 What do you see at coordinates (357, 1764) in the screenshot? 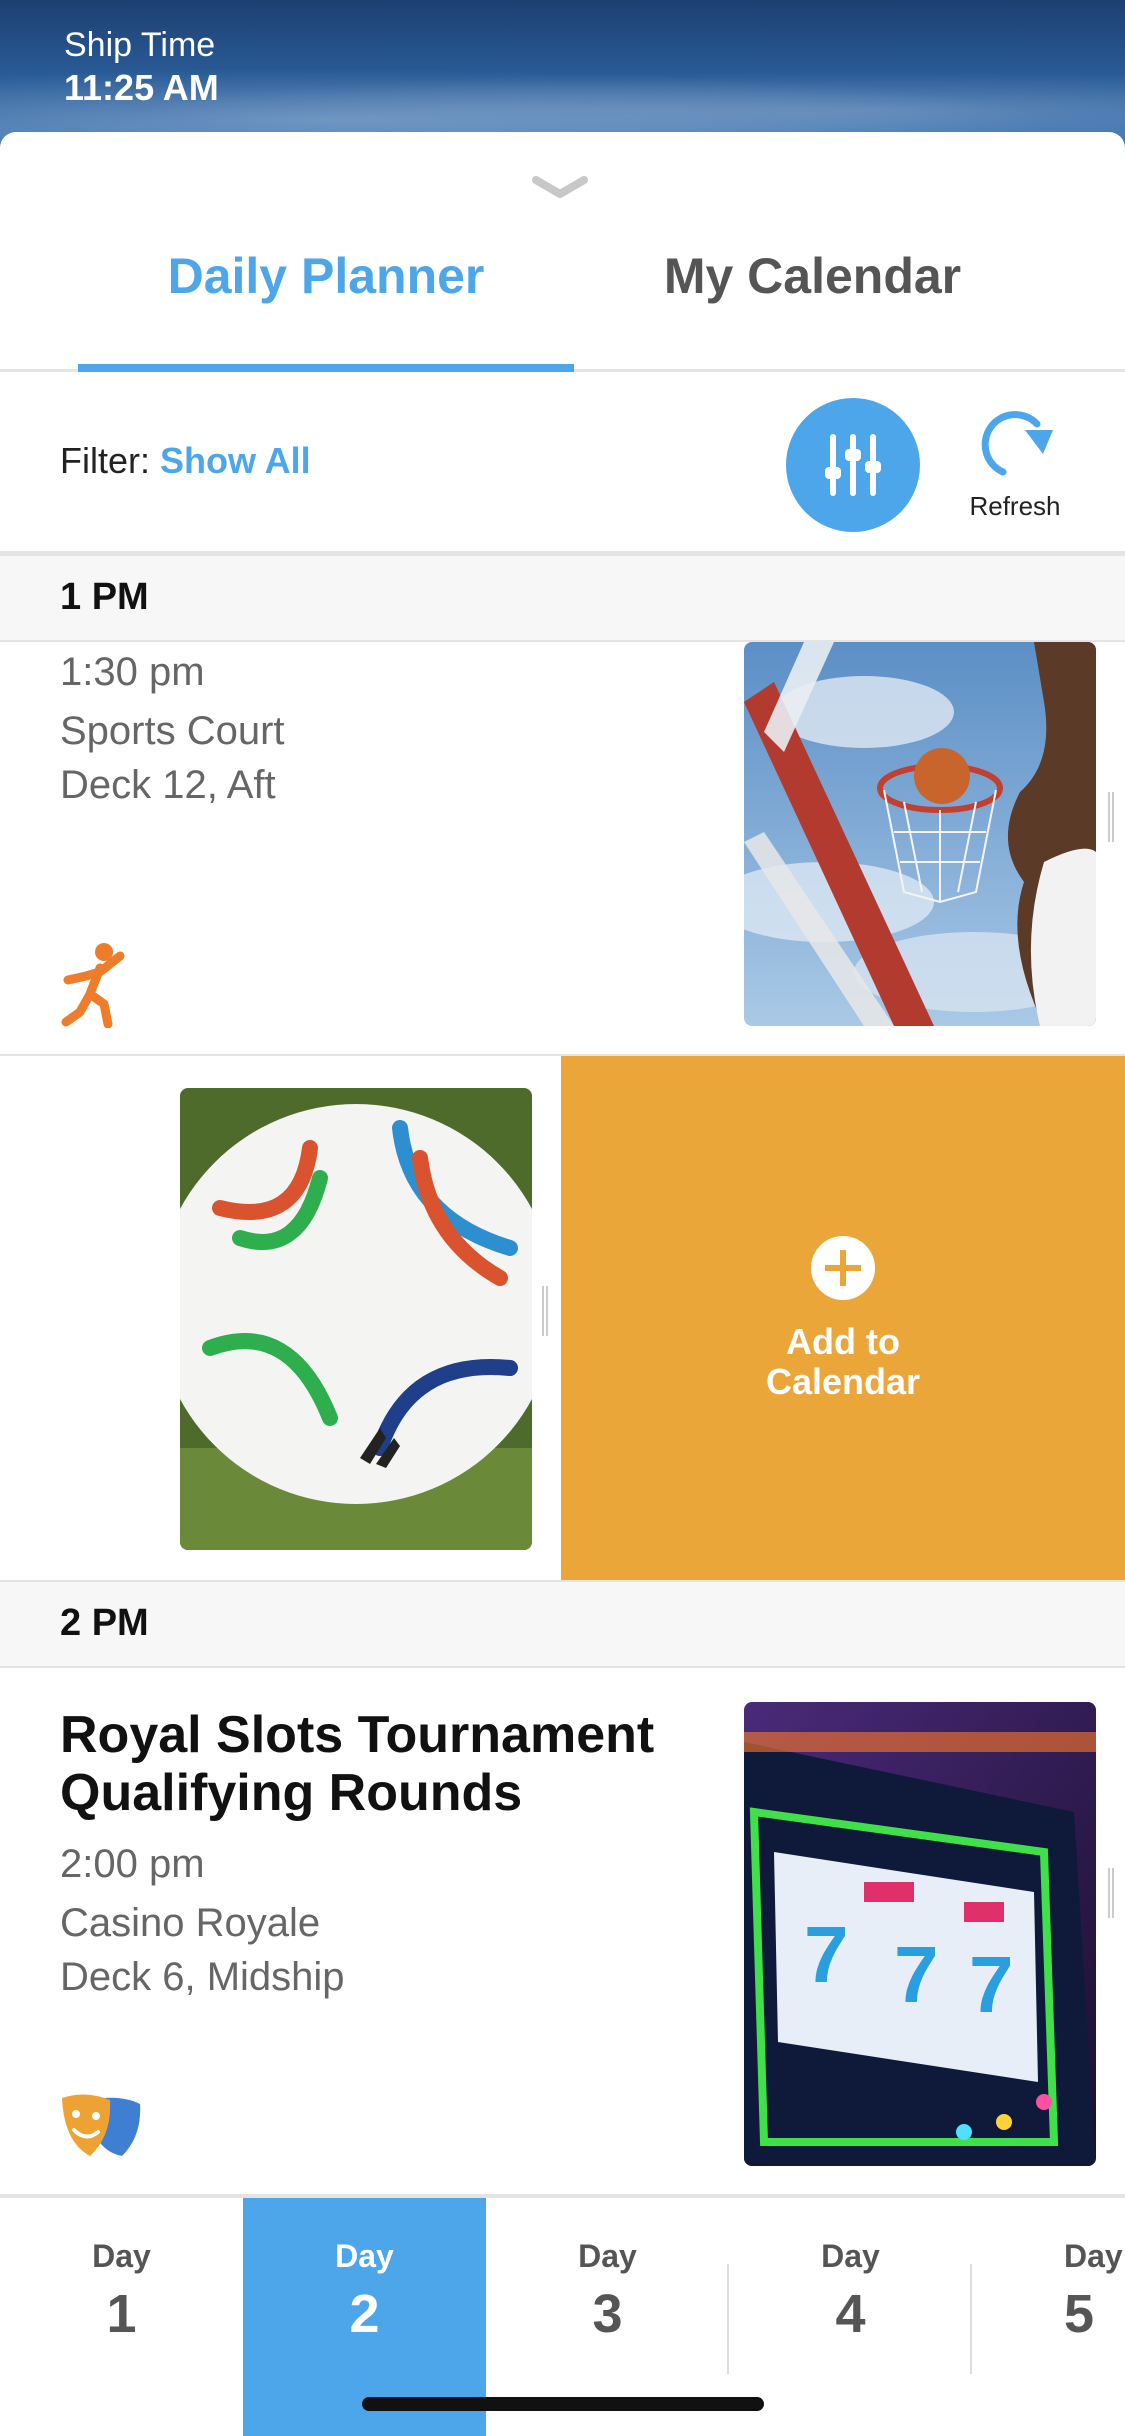
I see `event-title: Royal Slots Tournament Qualifying Rounds` at bounding box center [357, 1764].